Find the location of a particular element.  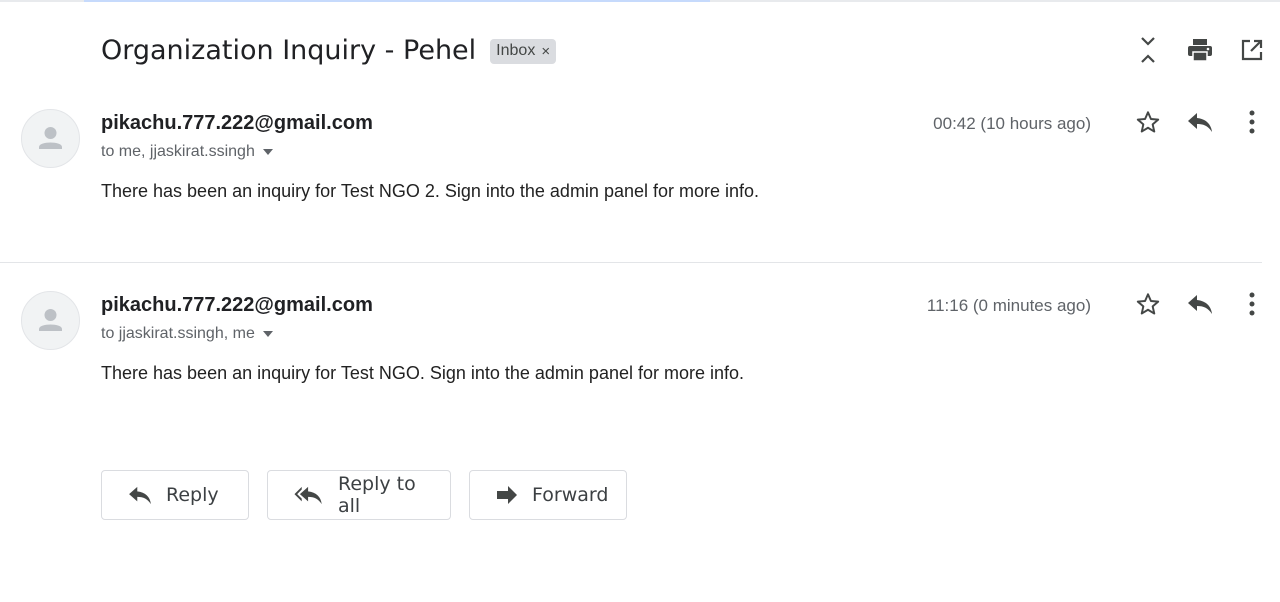

reply-action-button: Reply is located at coordinates (175, 495).